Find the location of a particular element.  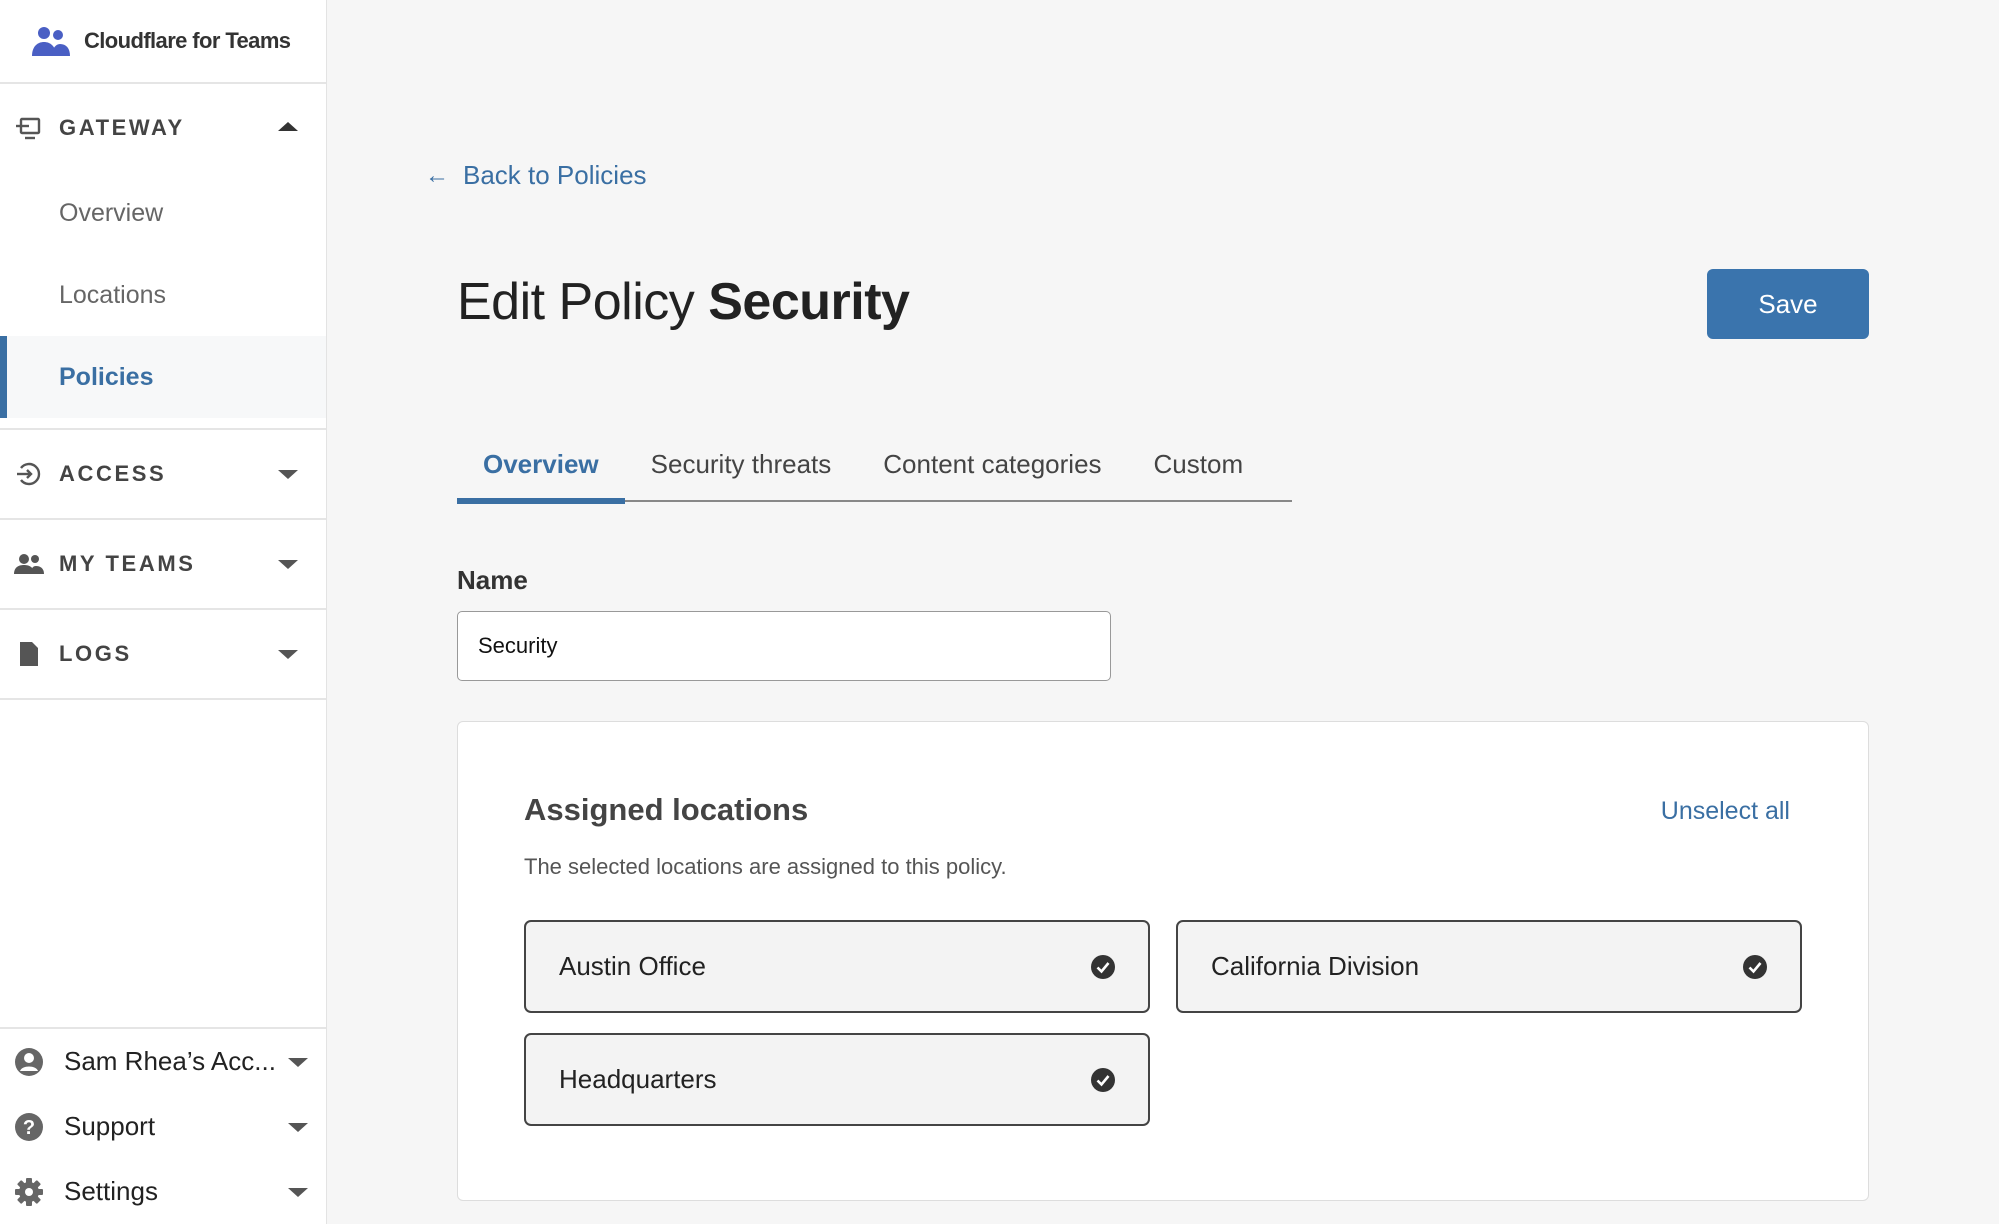

gateway-sub-list: Overview Locations Policies is located at coordinates (163, 300).